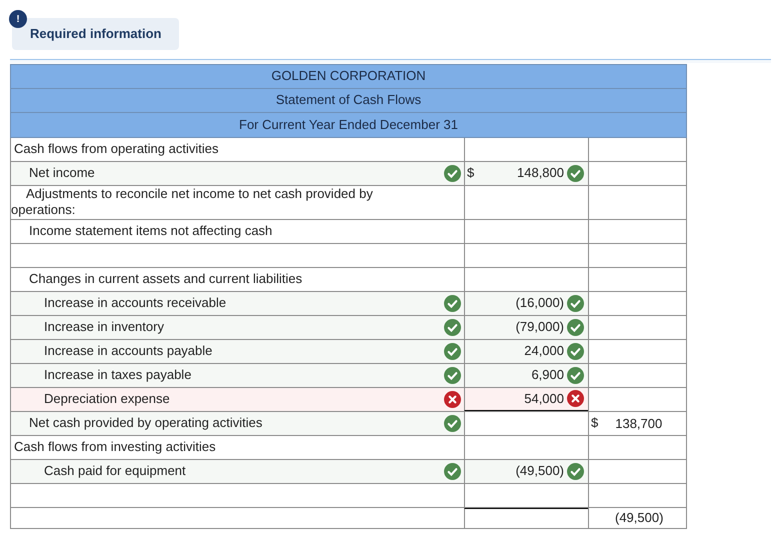 This screenshot has width=783, height=535. Describe the element at coordinates (116, 149) in the screenshot. I see `row-label: Cash flows from operating activities` at that location.